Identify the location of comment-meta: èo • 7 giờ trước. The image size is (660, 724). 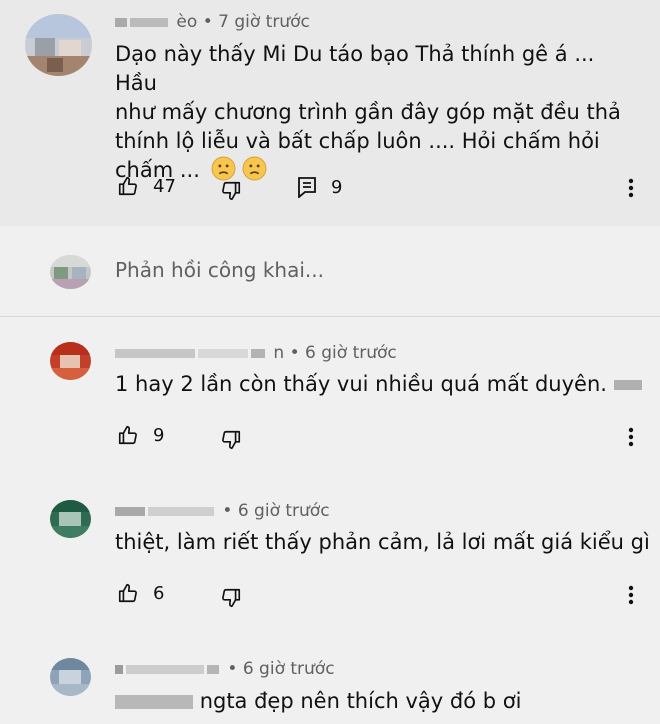
(212, 22).